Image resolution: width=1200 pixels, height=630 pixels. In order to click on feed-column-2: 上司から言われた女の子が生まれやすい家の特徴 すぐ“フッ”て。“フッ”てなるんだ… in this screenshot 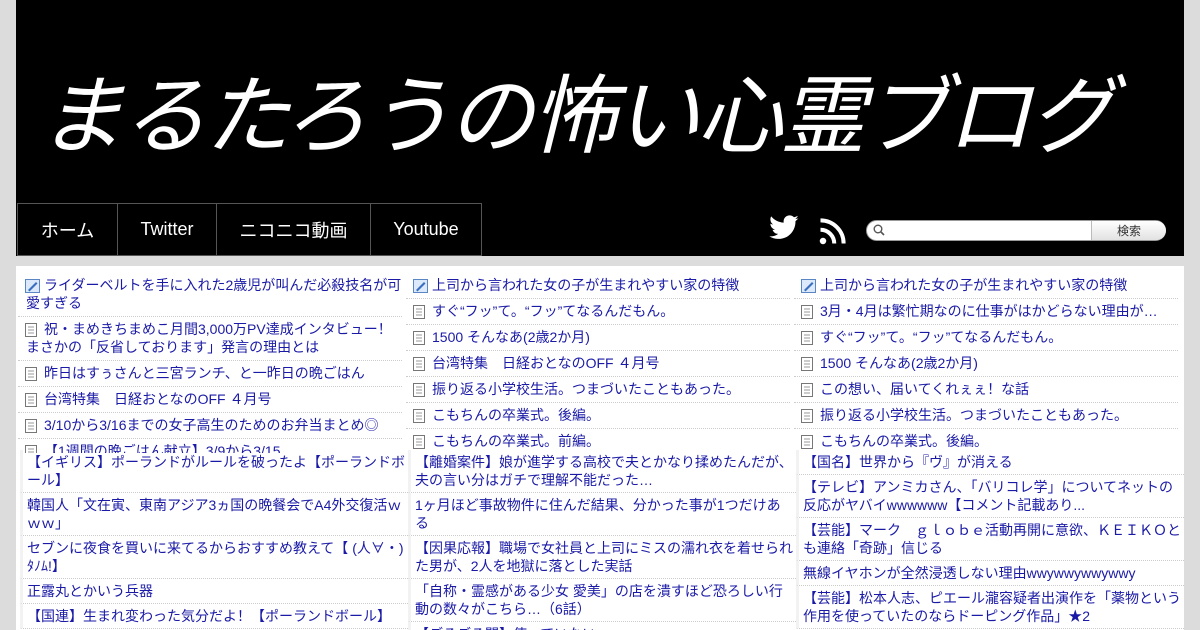, I will do `click(598, 363)`.